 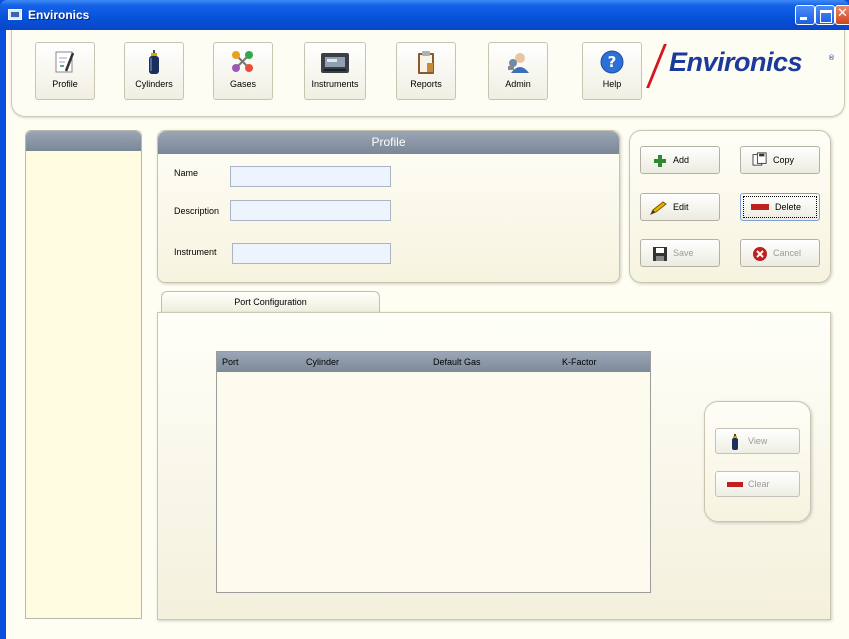 I want to click on cylinder-icon, so click(x=154, y=62).